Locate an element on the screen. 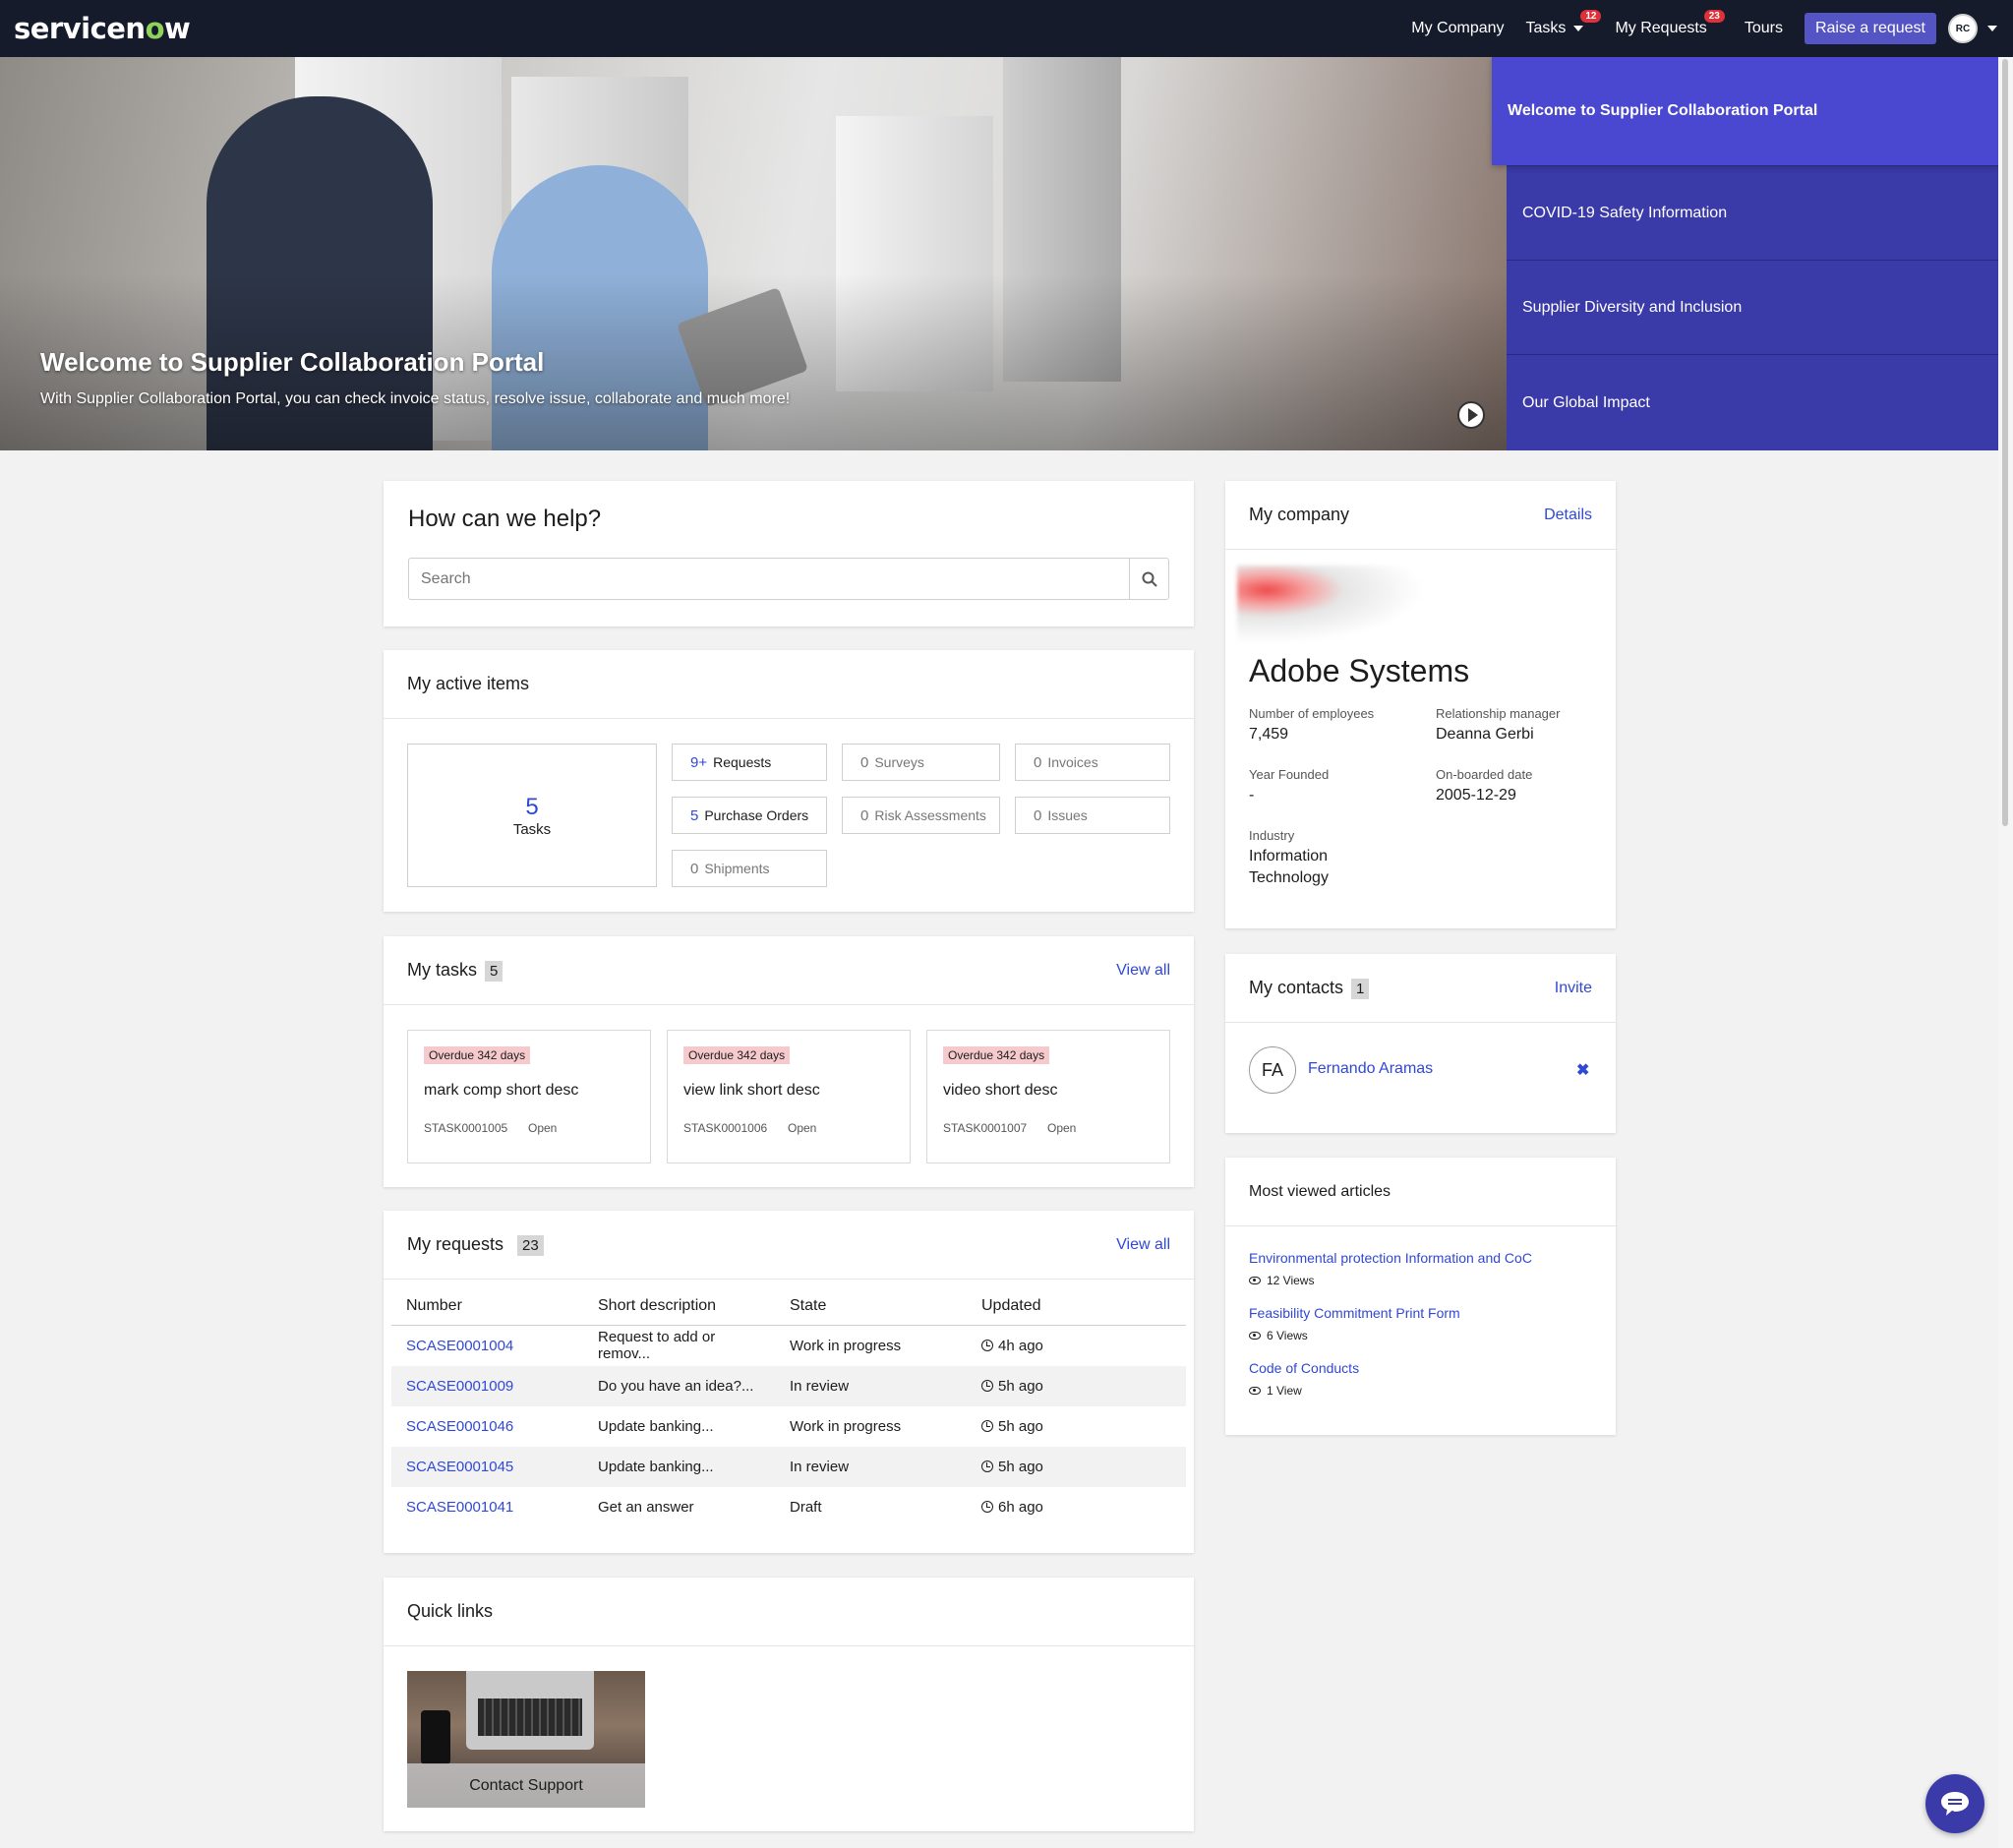  chip-shipments: 0 Shipments is located at coordinates (749, 868).